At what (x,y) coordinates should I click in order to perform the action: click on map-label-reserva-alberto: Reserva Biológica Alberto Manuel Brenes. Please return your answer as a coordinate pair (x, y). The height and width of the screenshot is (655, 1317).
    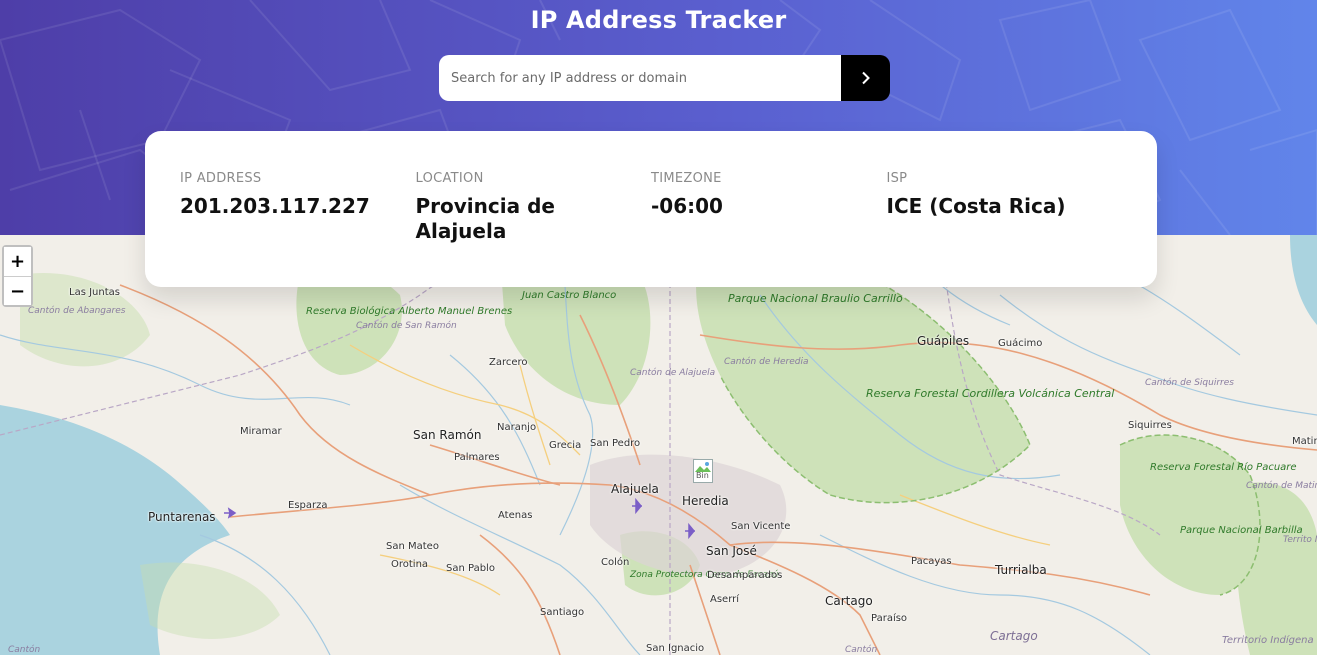
    Looking at the image, I should click on (409, 312).